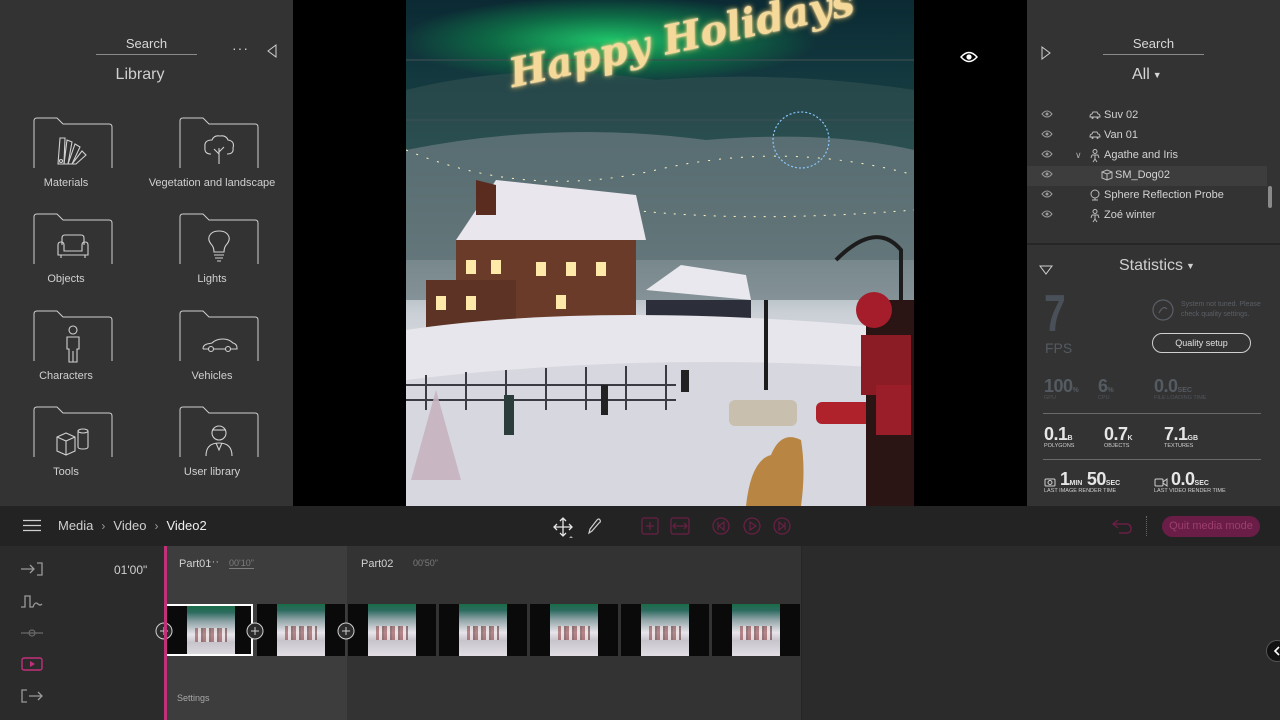 Image resolution: width=1280 pixels, height=720 pixels. Describe the element at coordinates (32, 664) in the screenshot. I see `video-track-icon` at that location.